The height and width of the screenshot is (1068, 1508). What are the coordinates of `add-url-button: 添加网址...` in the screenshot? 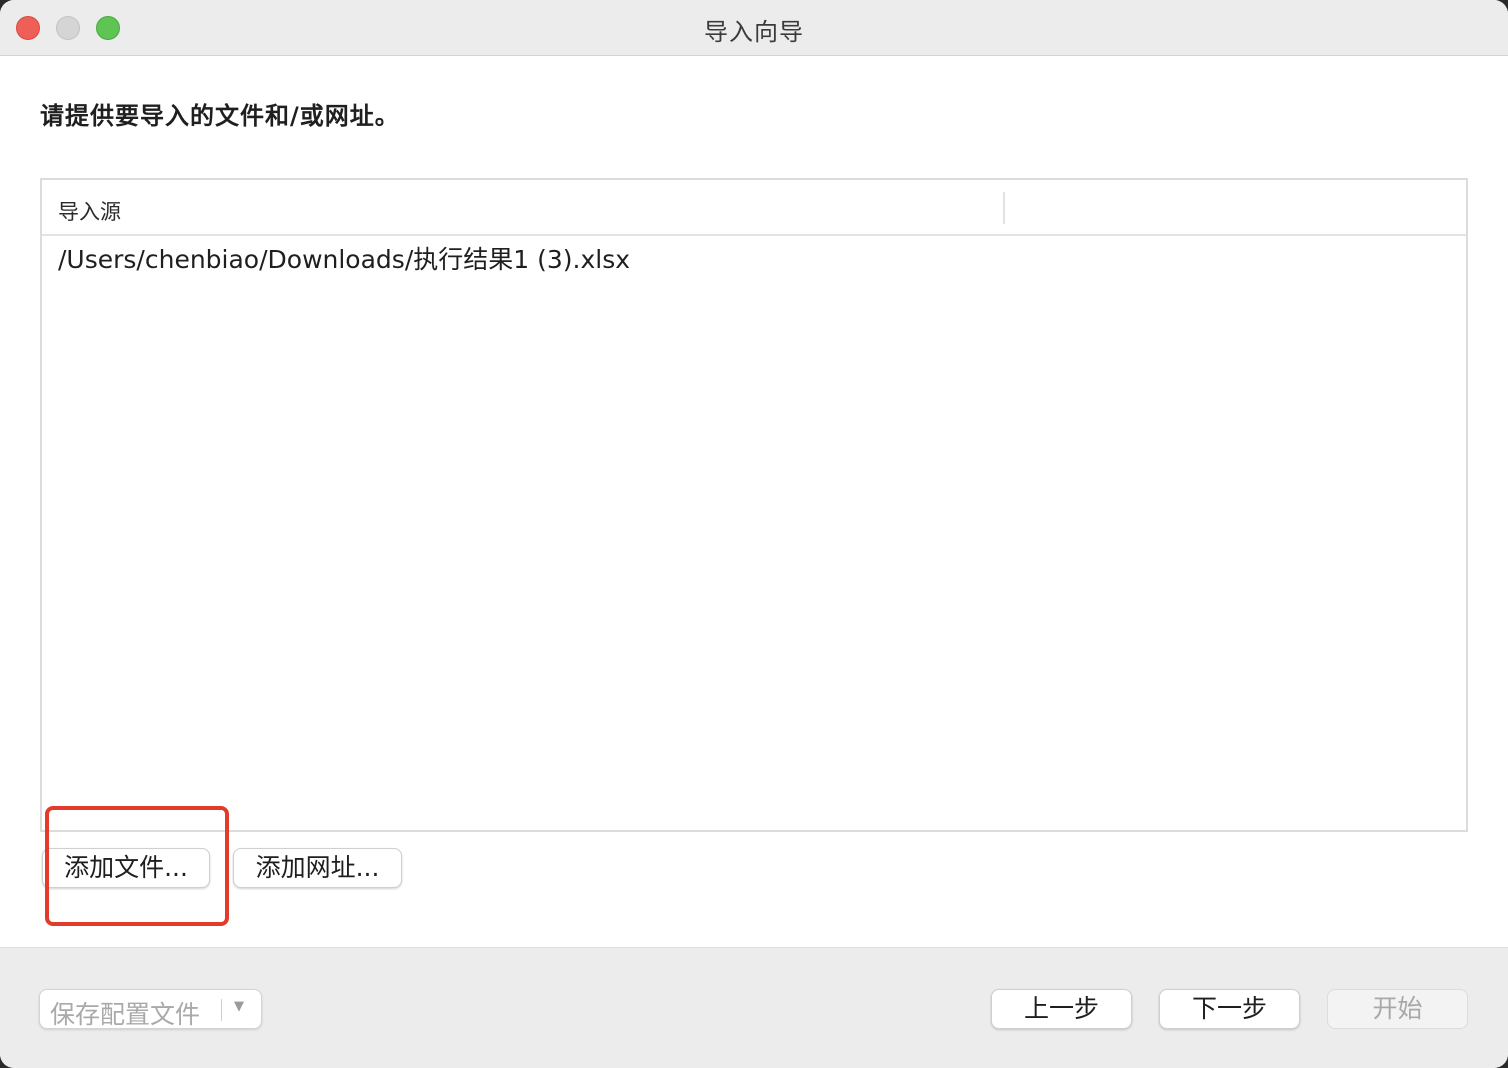 It's located at (317, 868).